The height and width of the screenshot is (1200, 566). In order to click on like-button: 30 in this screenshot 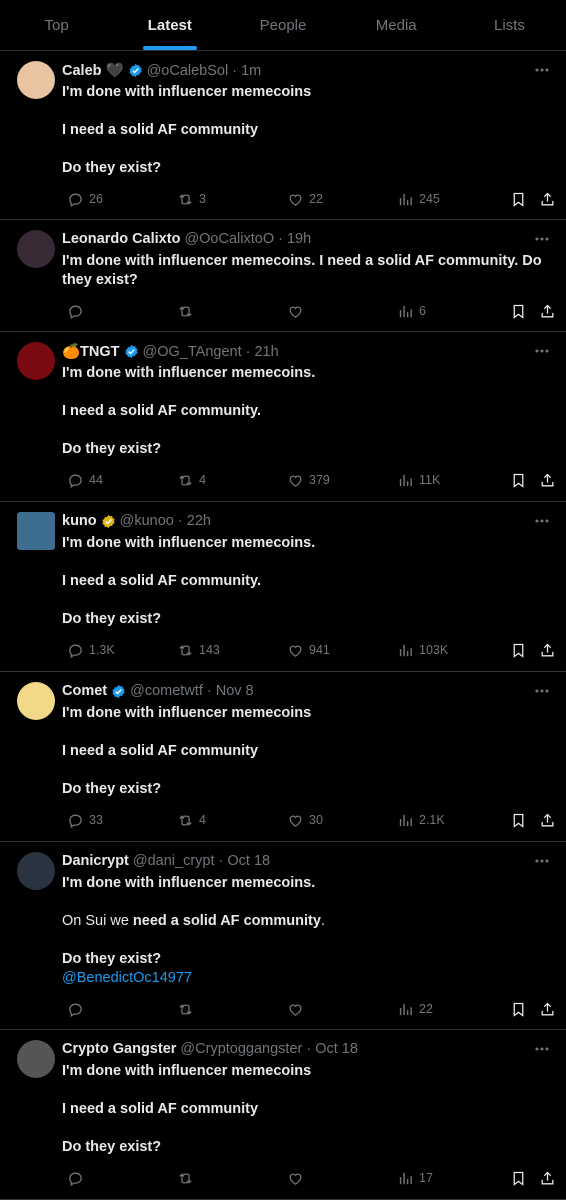, I will do `click(302, 820)`.